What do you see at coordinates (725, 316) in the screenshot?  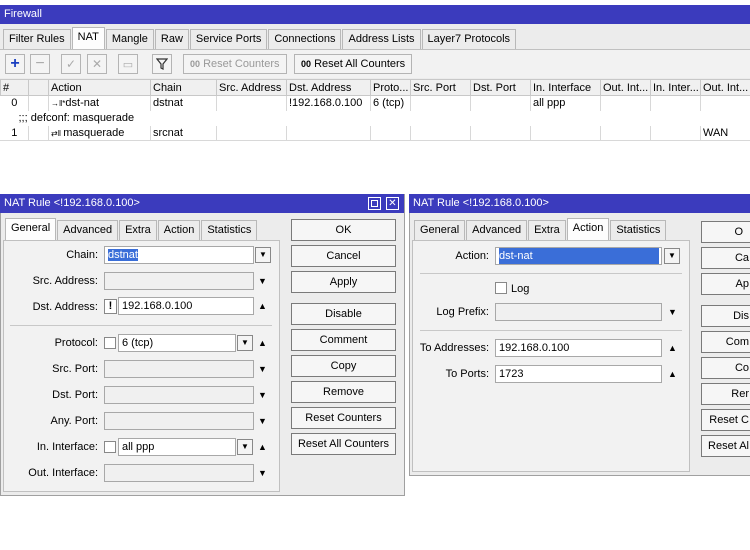 I see `disable-button: Dis` at bounding box center [725, 316].